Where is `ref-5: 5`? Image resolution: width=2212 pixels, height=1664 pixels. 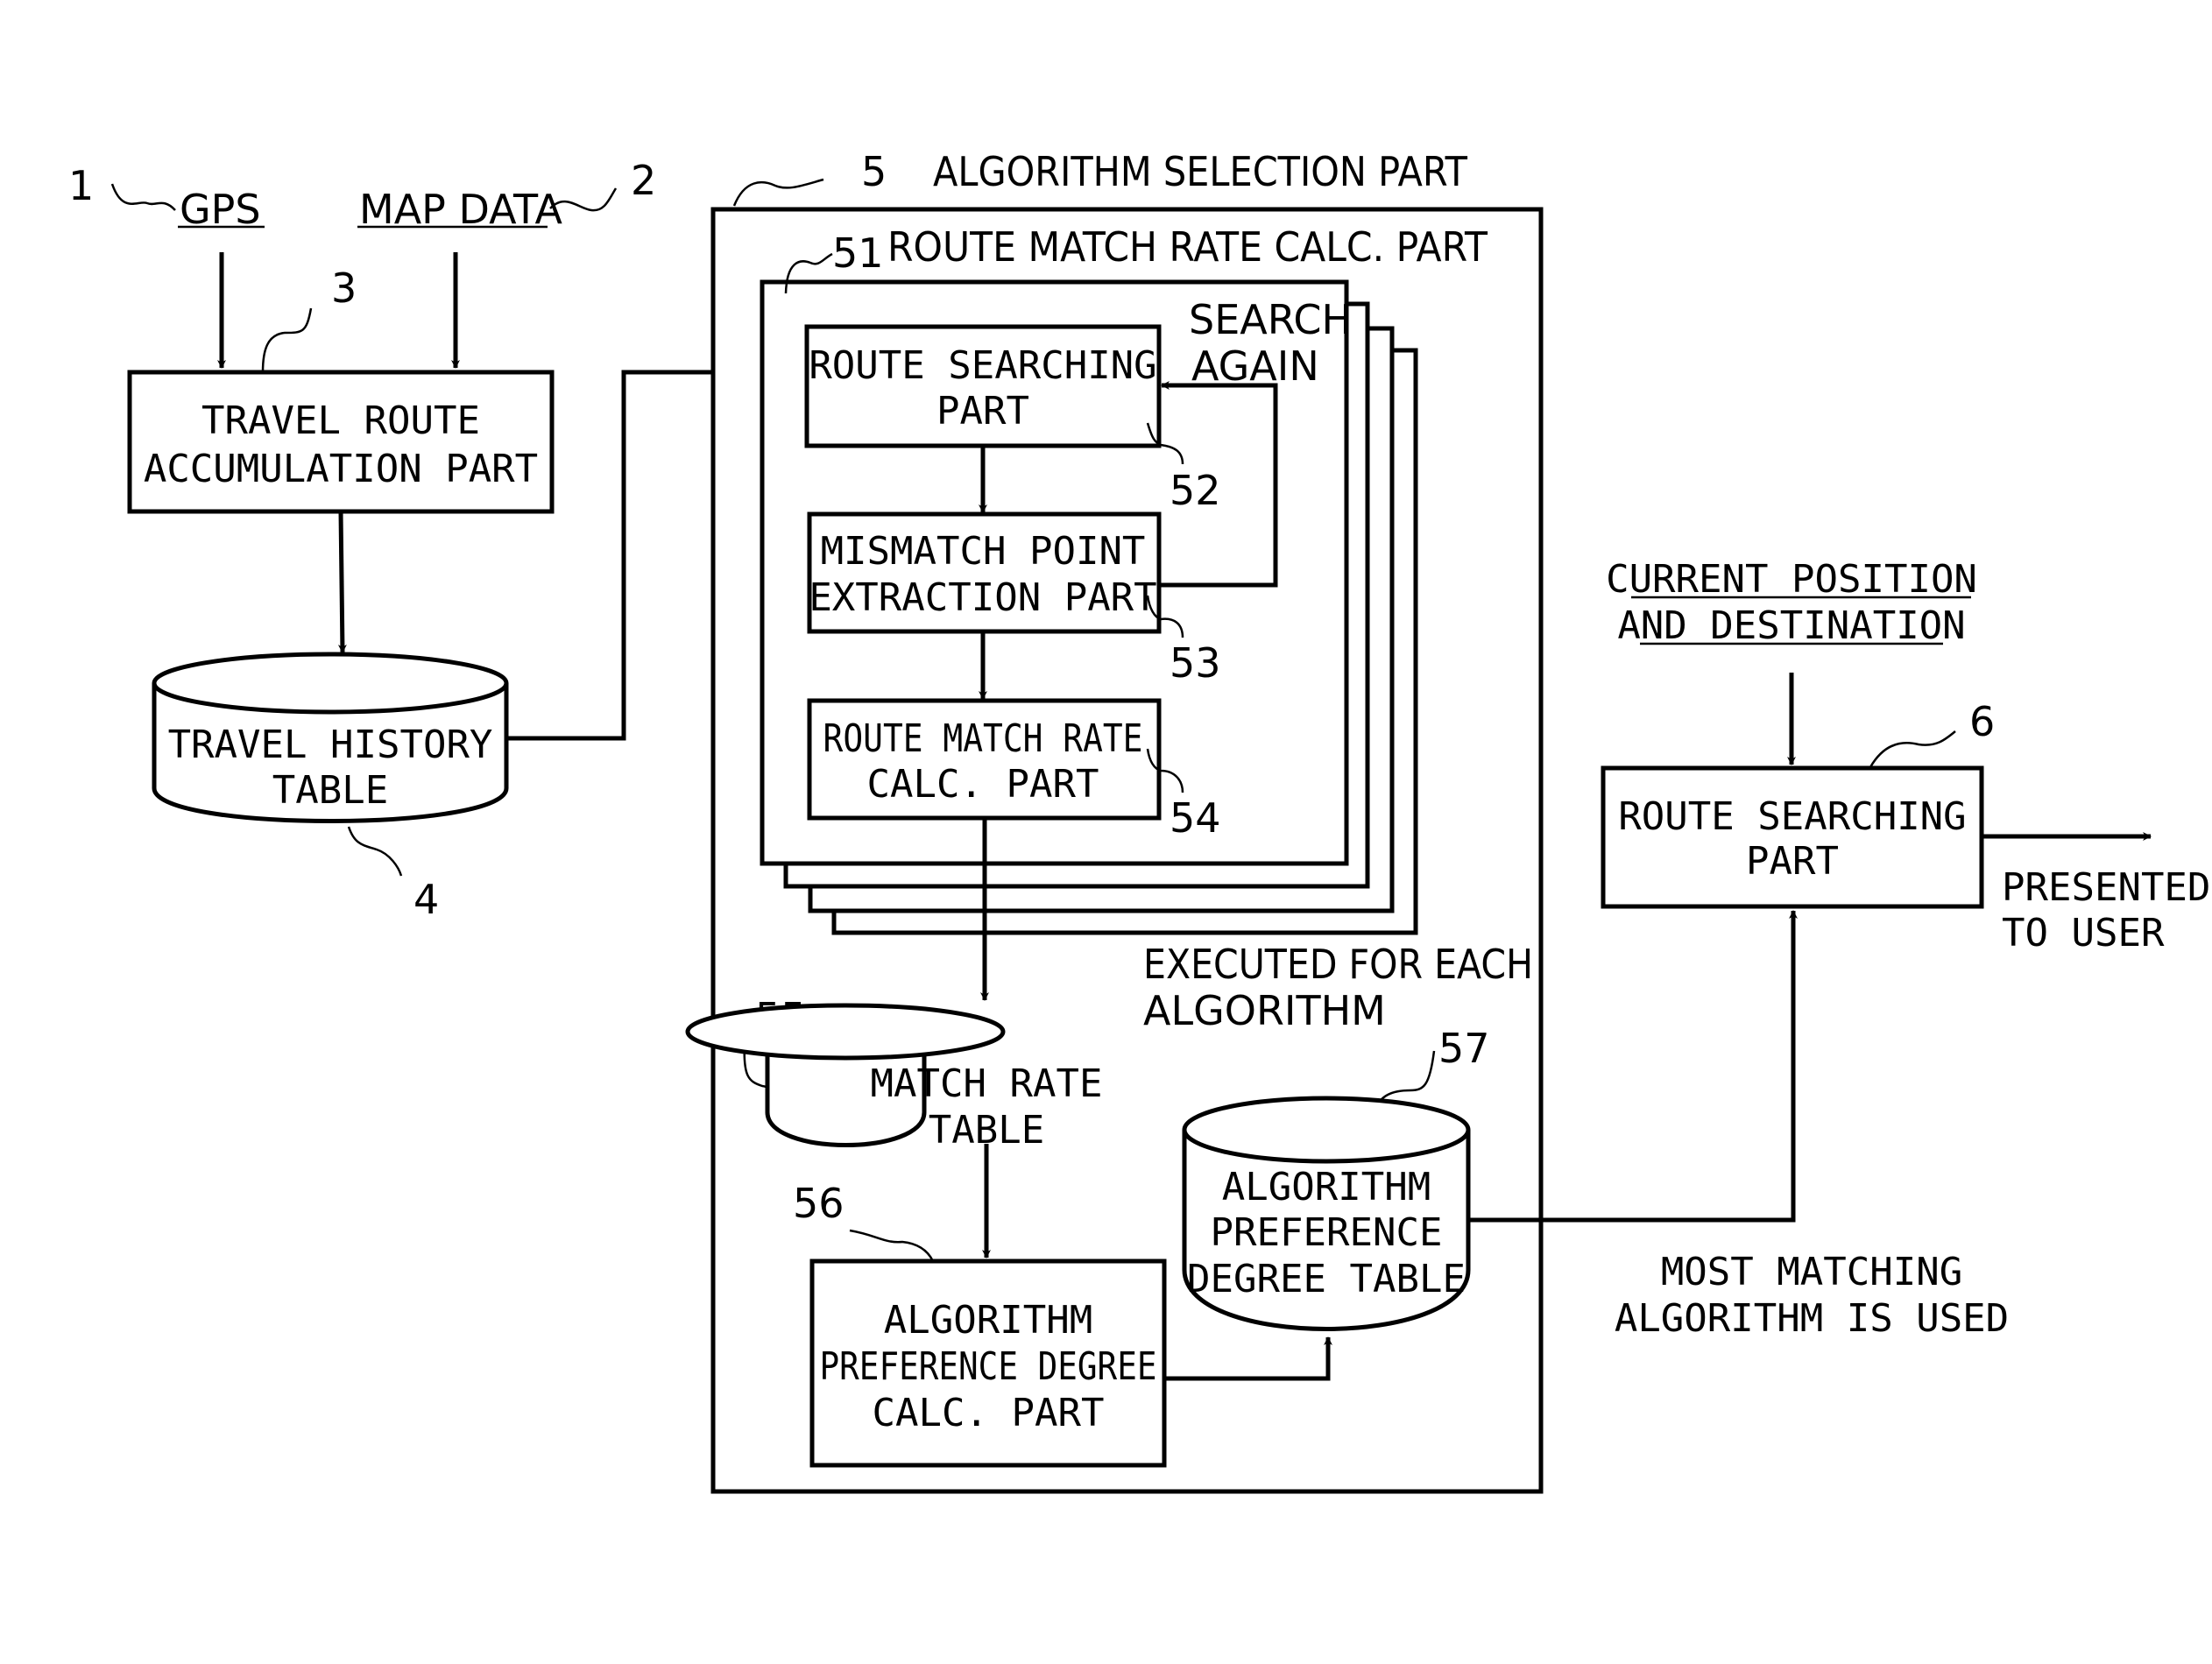 ref-5: 5 is located at coordinates (874, 172).